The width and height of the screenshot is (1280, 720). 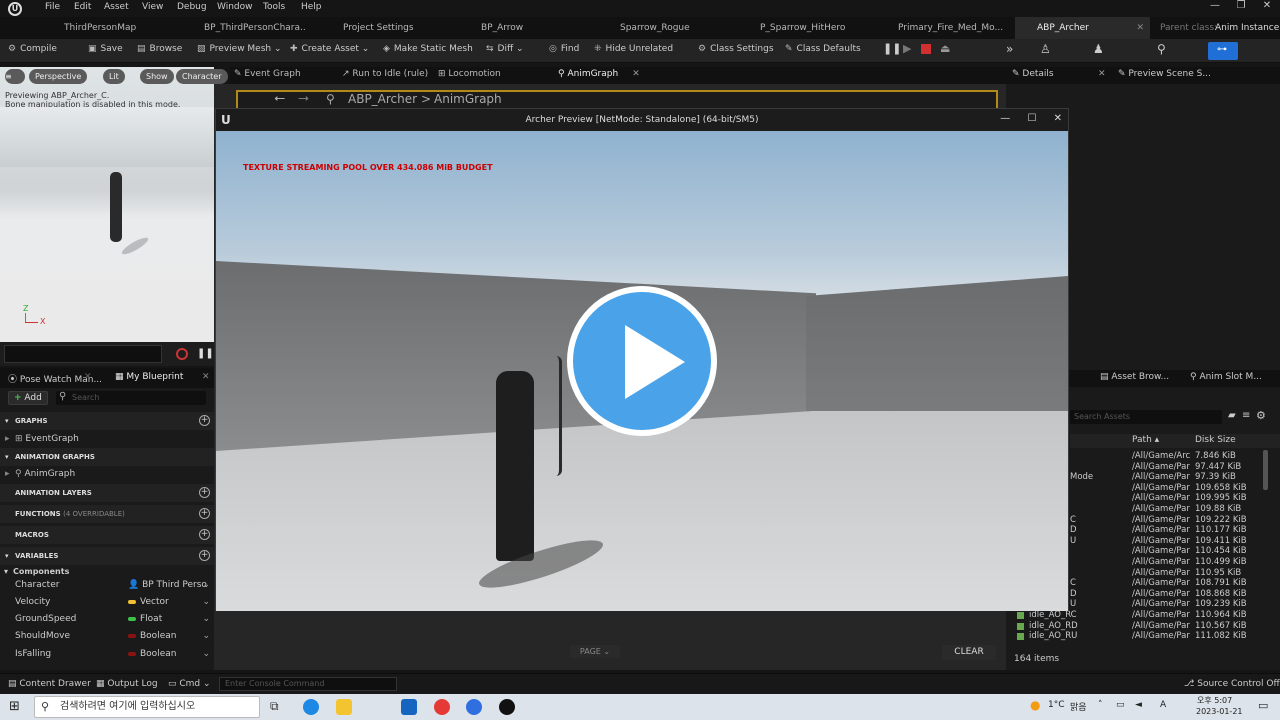 What do you see at coordinates (1219, 711) in the screenshot?
I see `clock-date: 2023-01-21` at bounding box center [1219, 711].